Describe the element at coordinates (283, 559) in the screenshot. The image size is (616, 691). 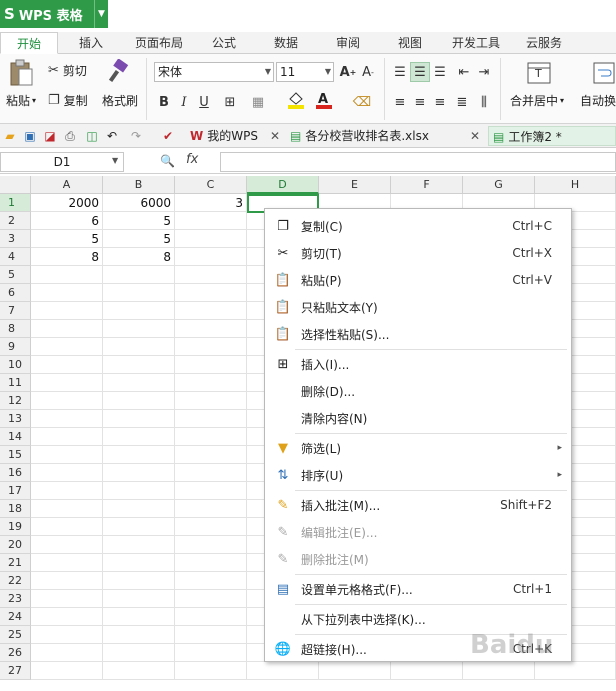
I see `delete-comment-icon: ✎` at that location.